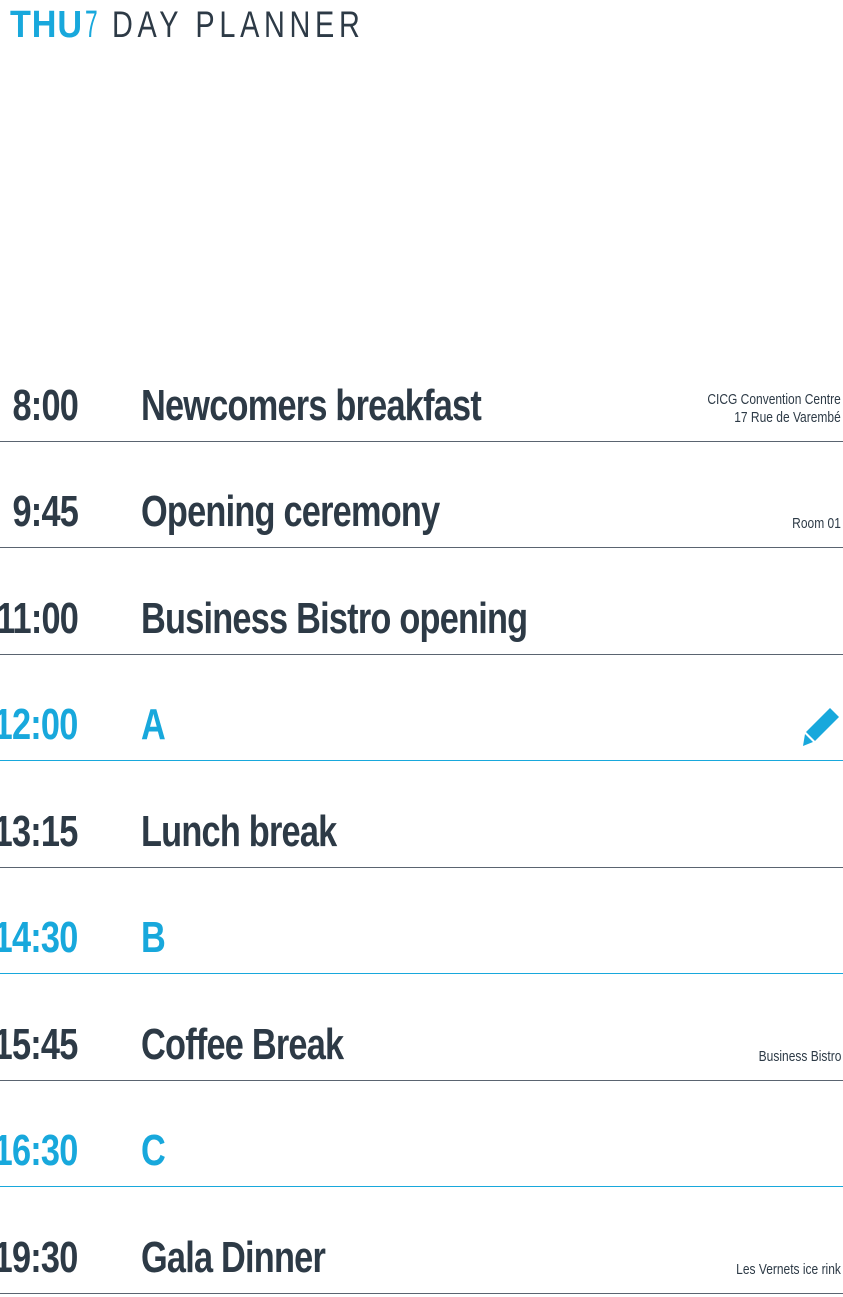 The image size is (843, 1297). Describe the element at coordinates (233, 1257) in the screenshot. I see `event-title: Gala Dinner` at that location.